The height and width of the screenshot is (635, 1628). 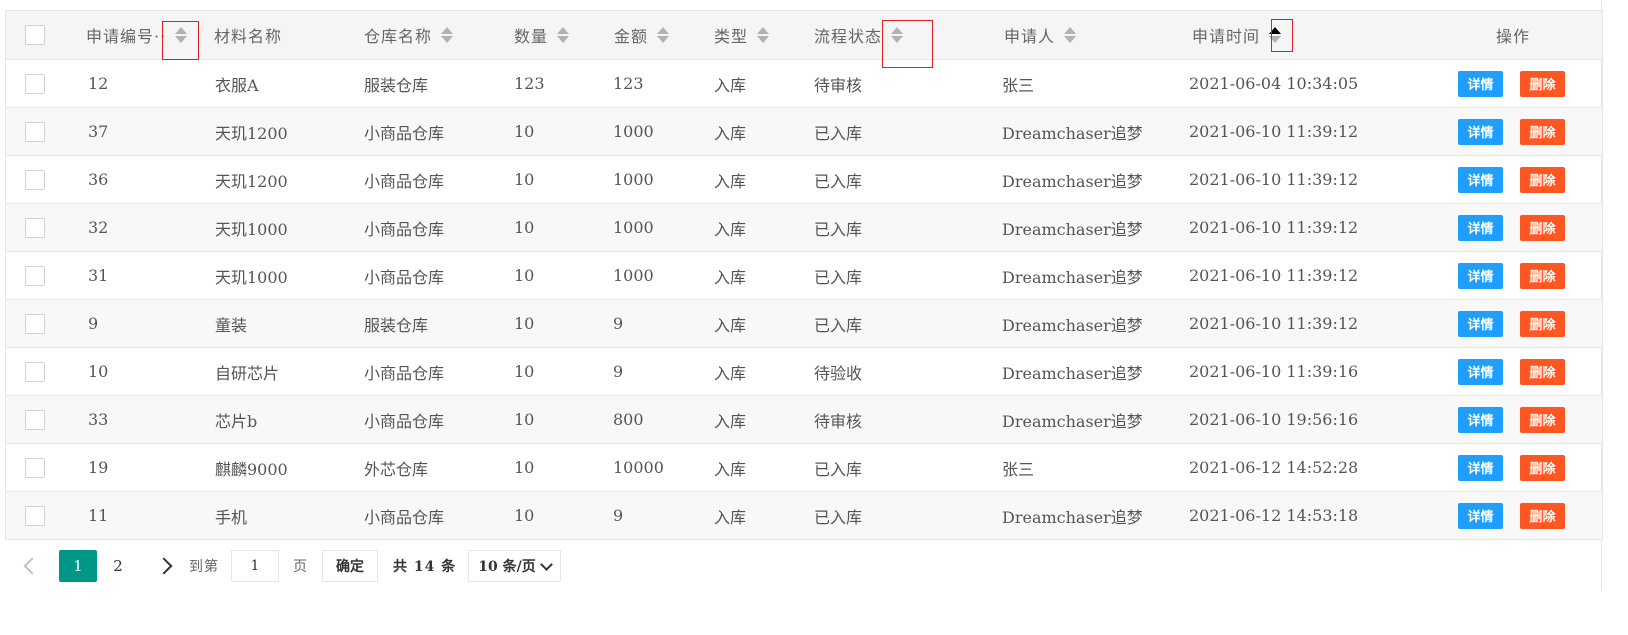 I want to click on prev-page-button, so click(x=32, y=566).